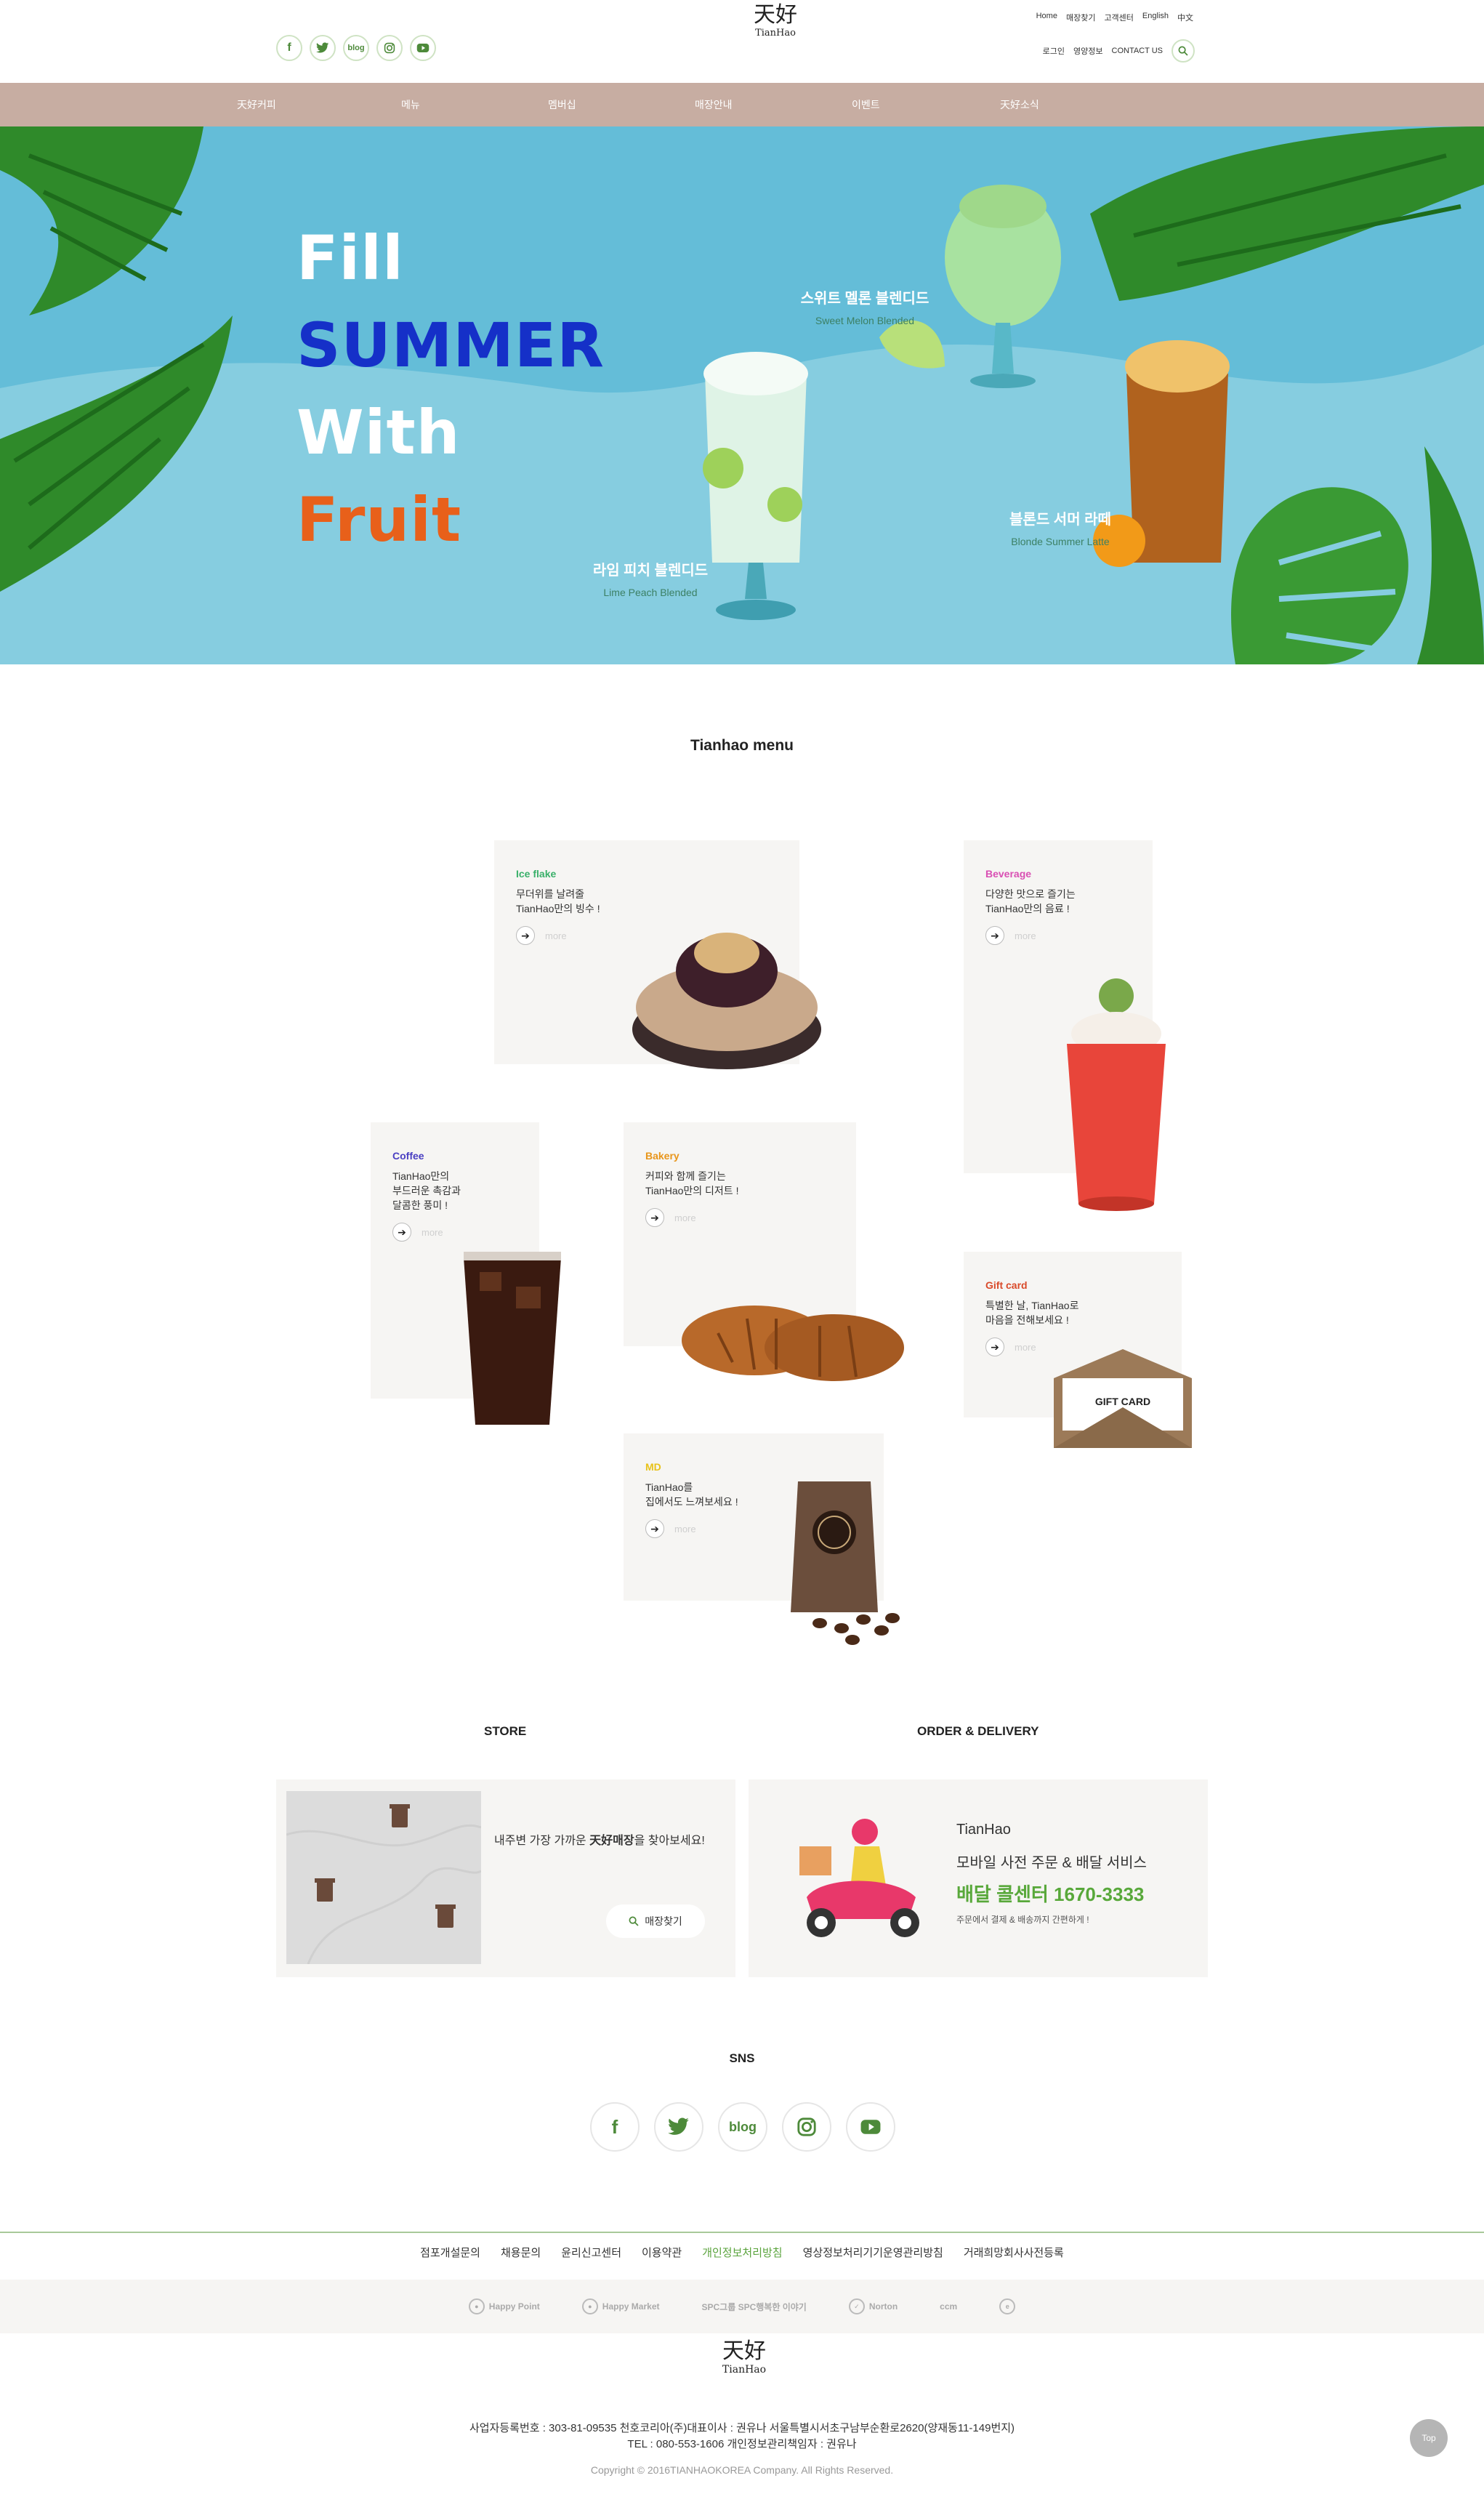 The image size is (1484, 2494). Describe the element at coordinates (504, 2306) in the screenshot. I see `partner-logo: ● Happy Point` at that location.